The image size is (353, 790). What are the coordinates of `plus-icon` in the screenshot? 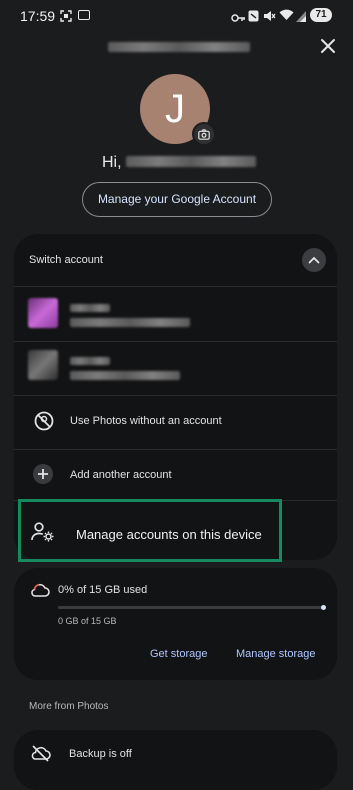 It's located at (43, 474).